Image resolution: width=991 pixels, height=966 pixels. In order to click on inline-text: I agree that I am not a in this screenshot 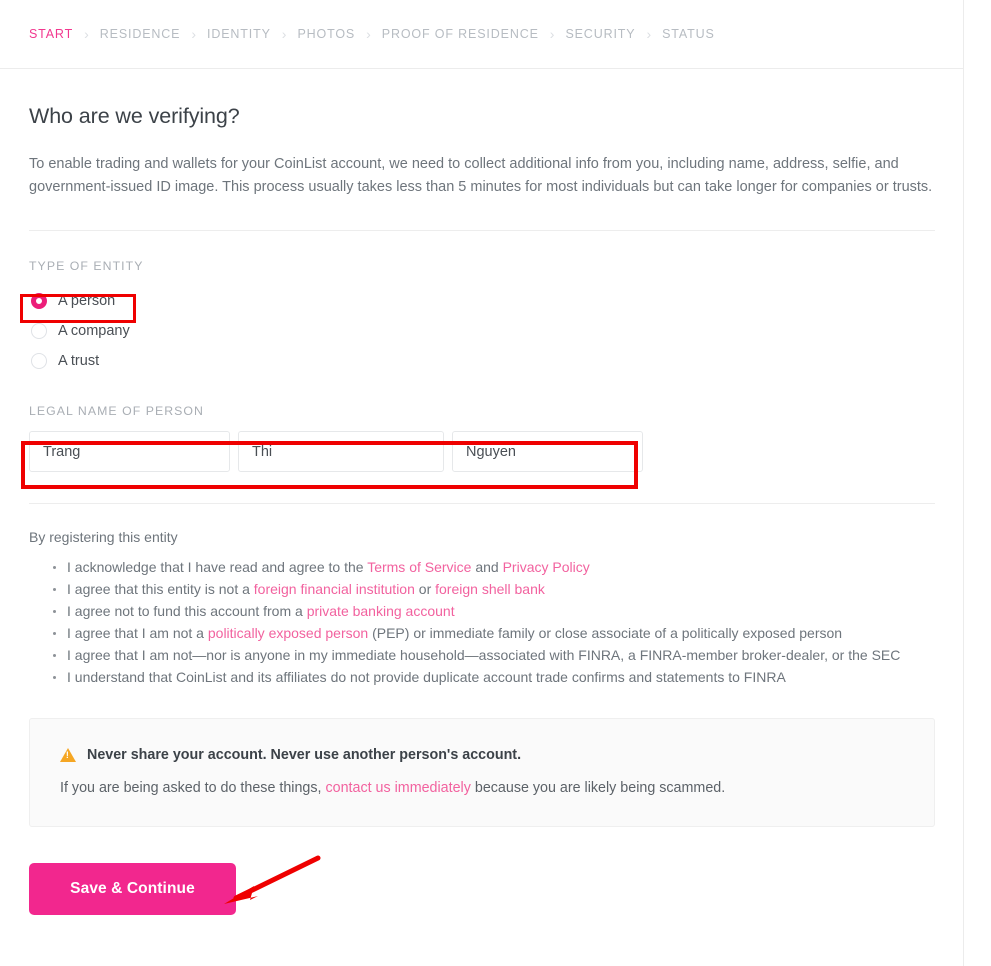, I will do `click(137, 633)`.